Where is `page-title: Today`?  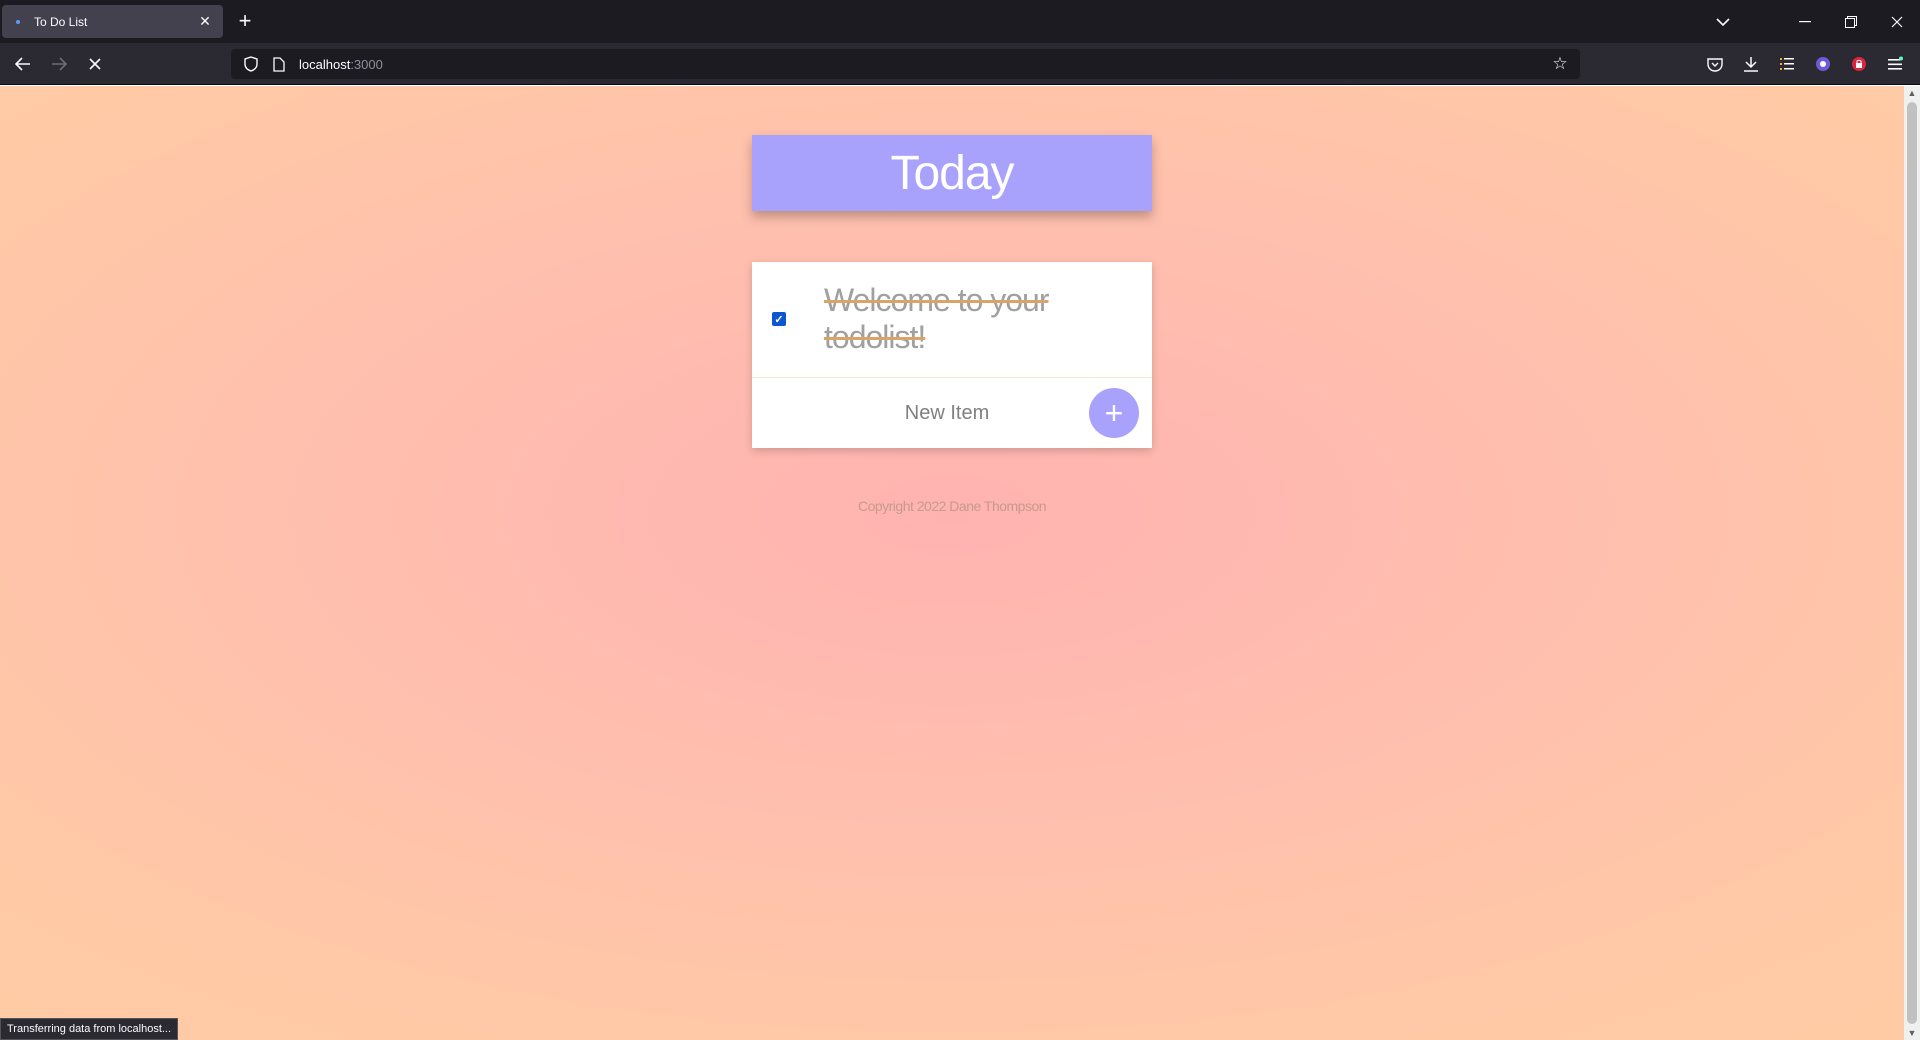 page-title: Today is located at coordinates (952, 173).